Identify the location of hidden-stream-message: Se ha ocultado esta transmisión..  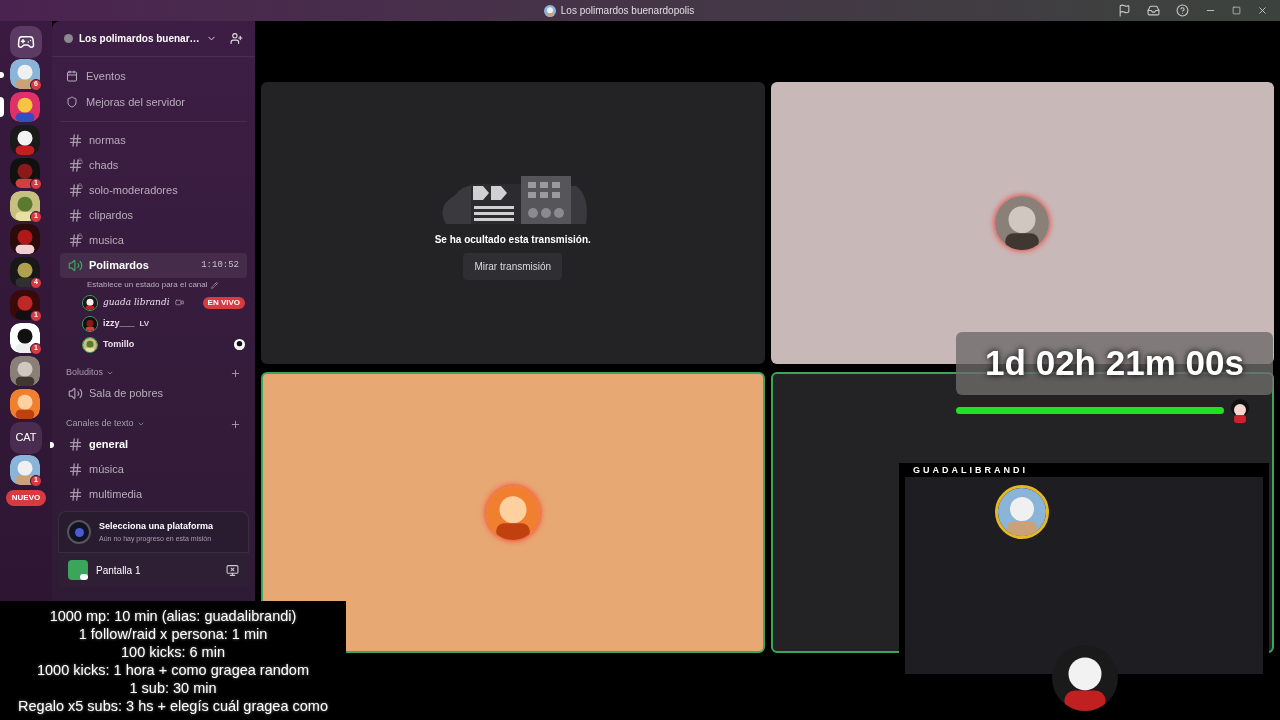
(512, 240).